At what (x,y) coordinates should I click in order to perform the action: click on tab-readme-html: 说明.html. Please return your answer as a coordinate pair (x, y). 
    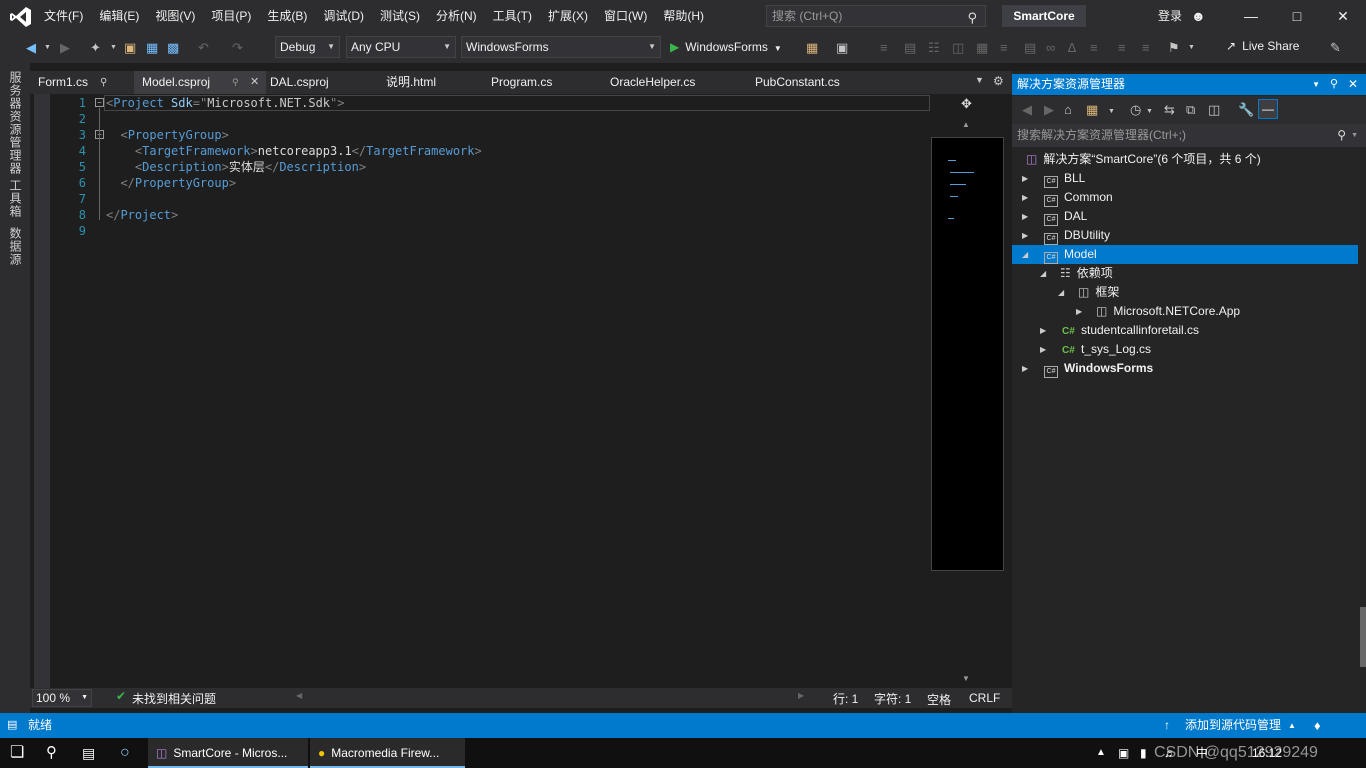
    Looking at the image, I should click on (428, 82).